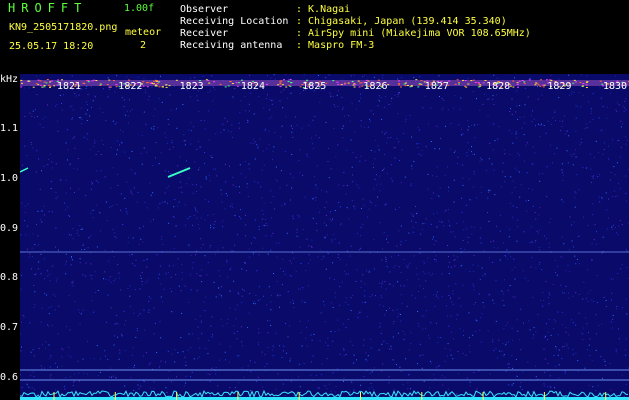  Describe the element at coordinates (204, 9) in the screenshot. I see `observer-label: Observer` at that location.